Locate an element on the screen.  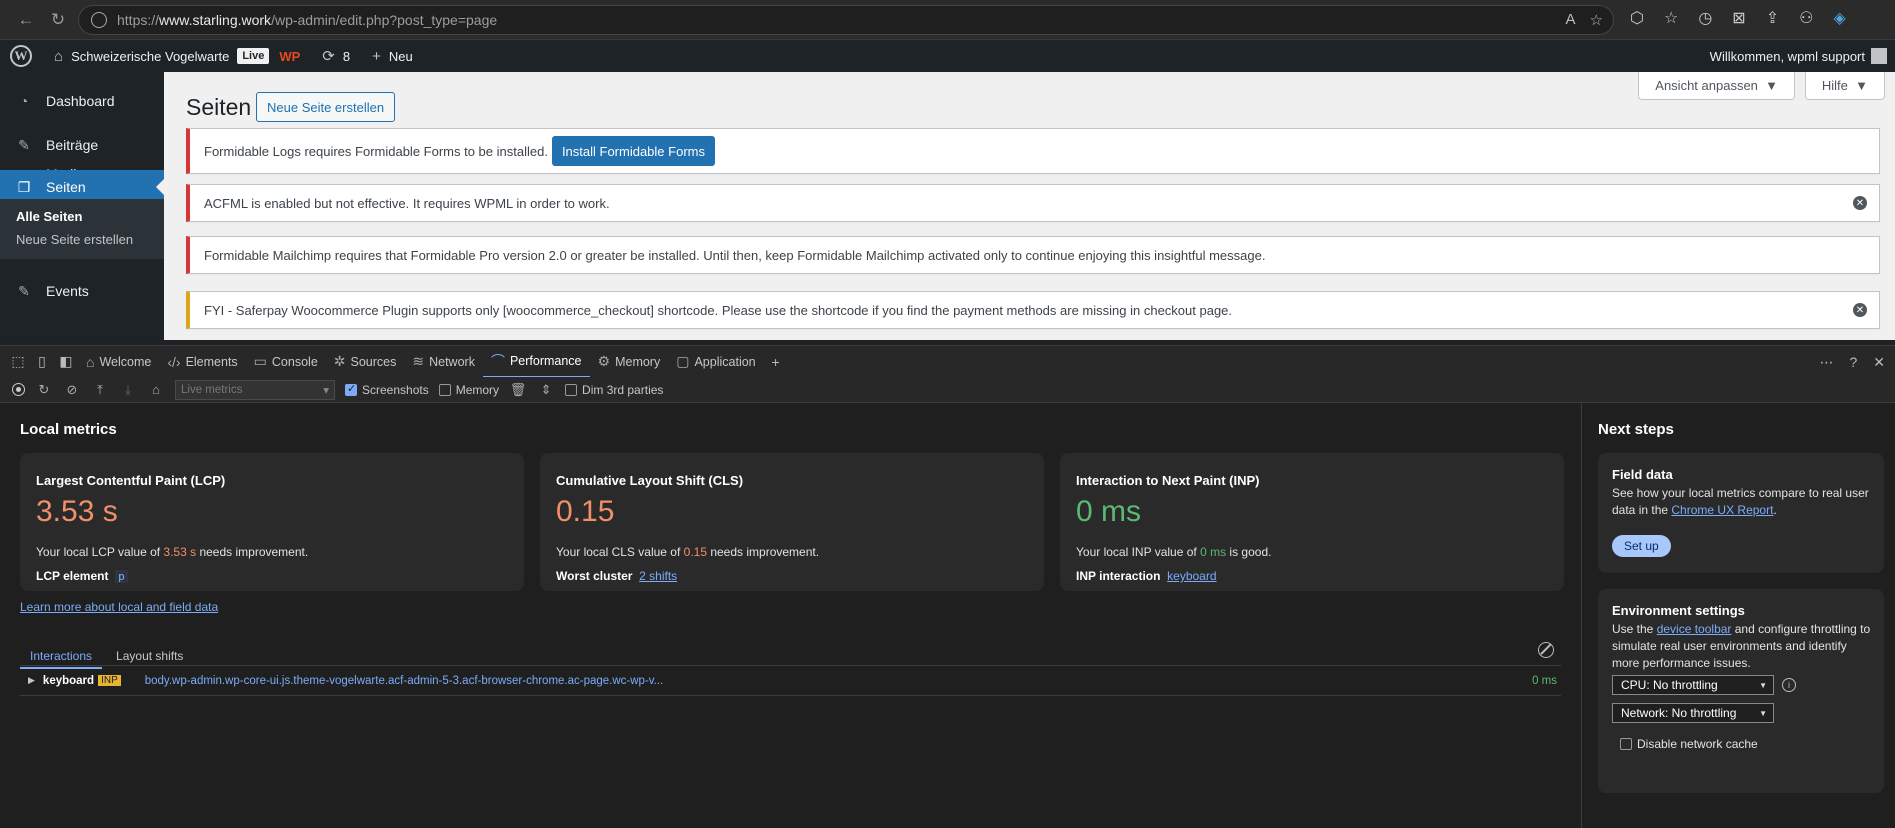
tab-performance: ⌒ Performance is located at coordinates (536, 362).